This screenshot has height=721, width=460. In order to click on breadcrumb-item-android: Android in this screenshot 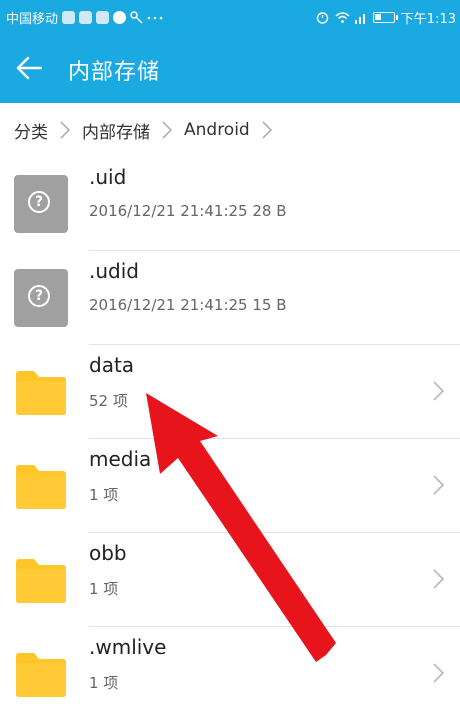, I will do `click(217, 130)`.